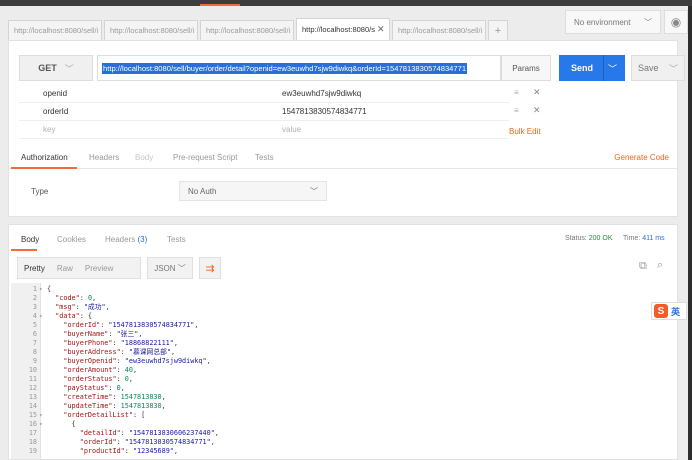 The width and height of the screenshot is (692, 460). What do you see at coordinates (103, 334) in the screenshot?
I see `code-text: "buyerName": "张三",` at bounding box center [103, 334].